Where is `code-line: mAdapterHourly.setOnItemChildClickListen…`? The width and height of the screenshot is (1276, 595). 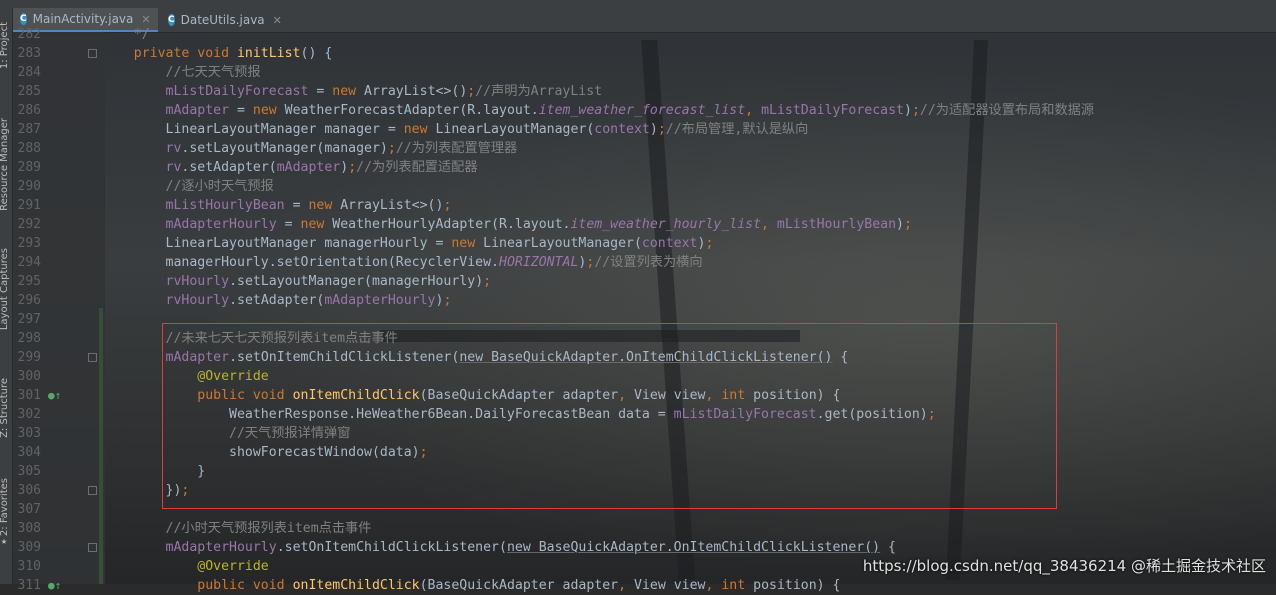
code-line: mAdapterHourly.setOnItemChildClickListen… is located at coordinates (499, 547).